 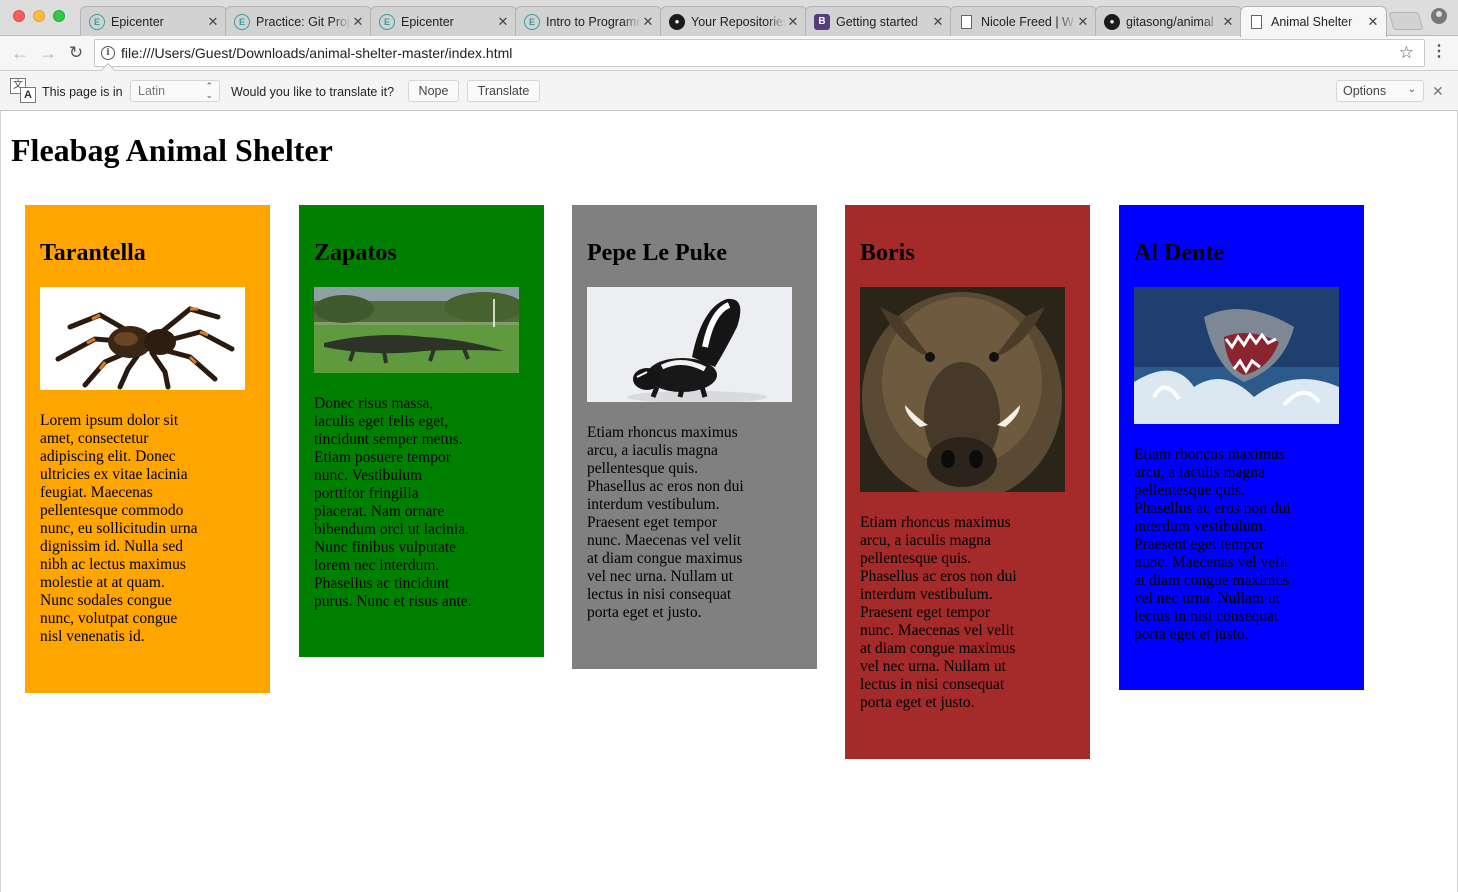 I want to click on info-icon: i, so click(x=108, y=53).